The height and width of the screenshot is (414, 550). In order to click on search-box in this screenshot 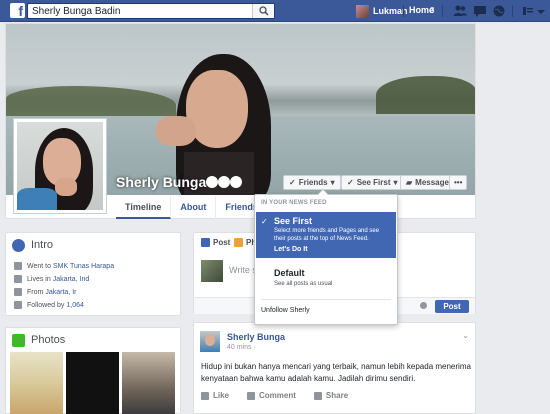, I will do `click(151, 11)`.